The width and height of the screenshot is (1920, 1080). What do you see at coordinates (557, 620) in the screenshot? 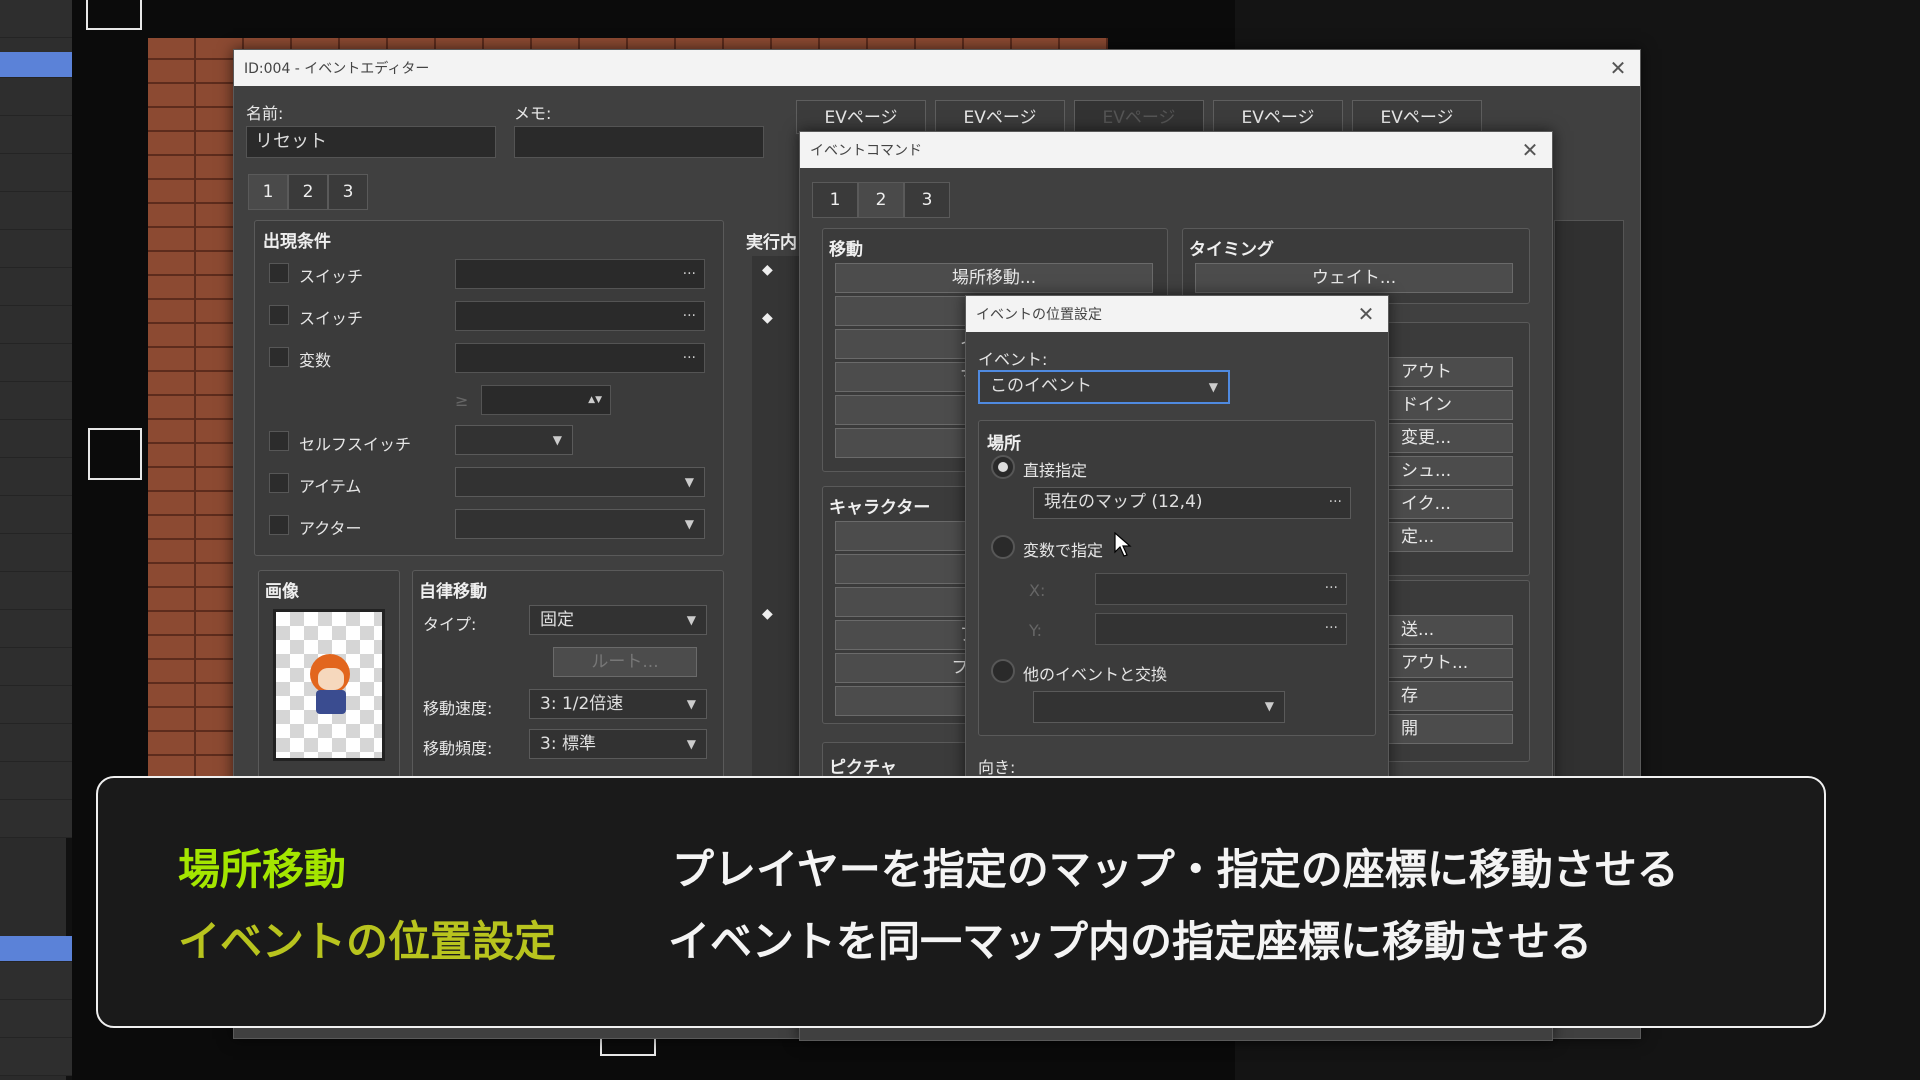
I see `type-value: 固定` at bounding box center [557, 620].